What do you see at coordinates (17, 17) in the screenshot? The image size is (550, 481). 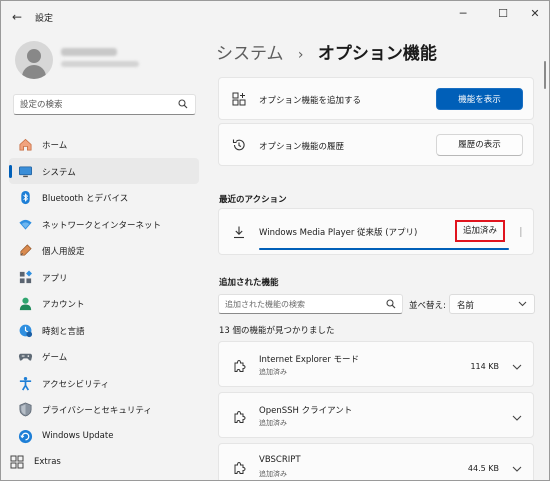 I see `back-button: ←` at bounding box center [17, 17].